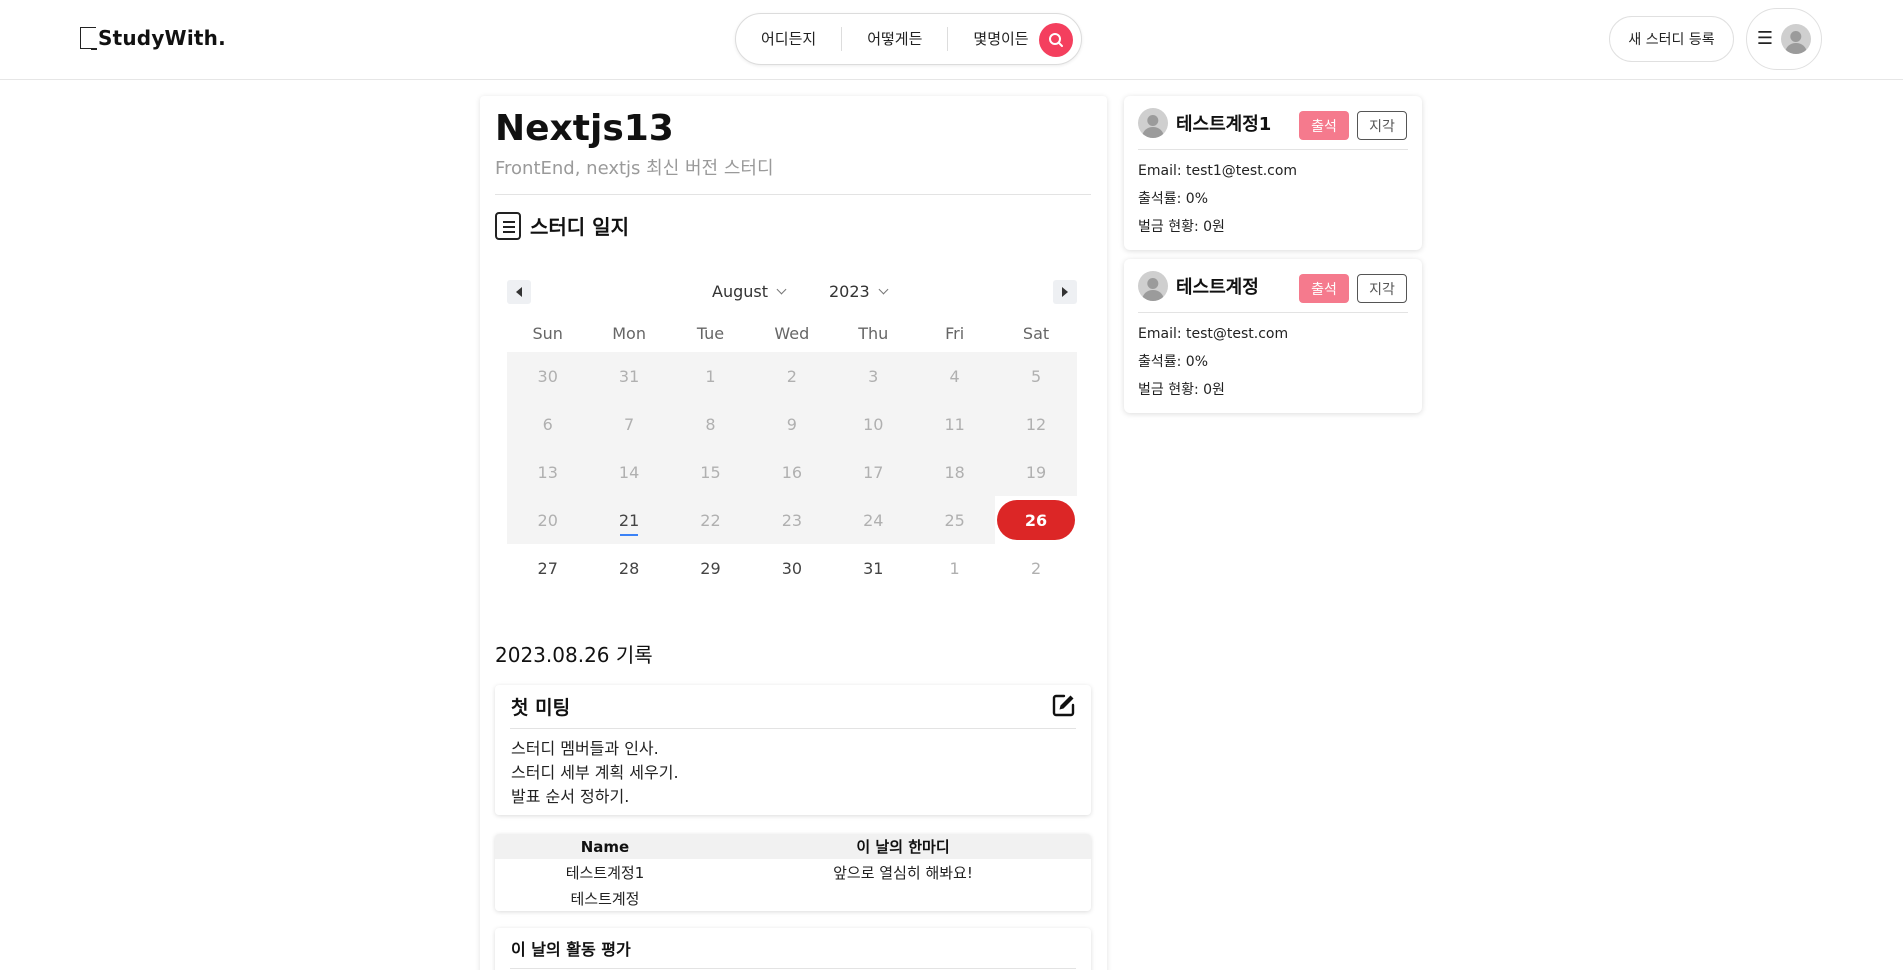 This screenshot has height=970, width=1903. Describe the element at coordinates (579, 227) in the screenshot. I see `study-log-title: 스터디 일지` at that location.